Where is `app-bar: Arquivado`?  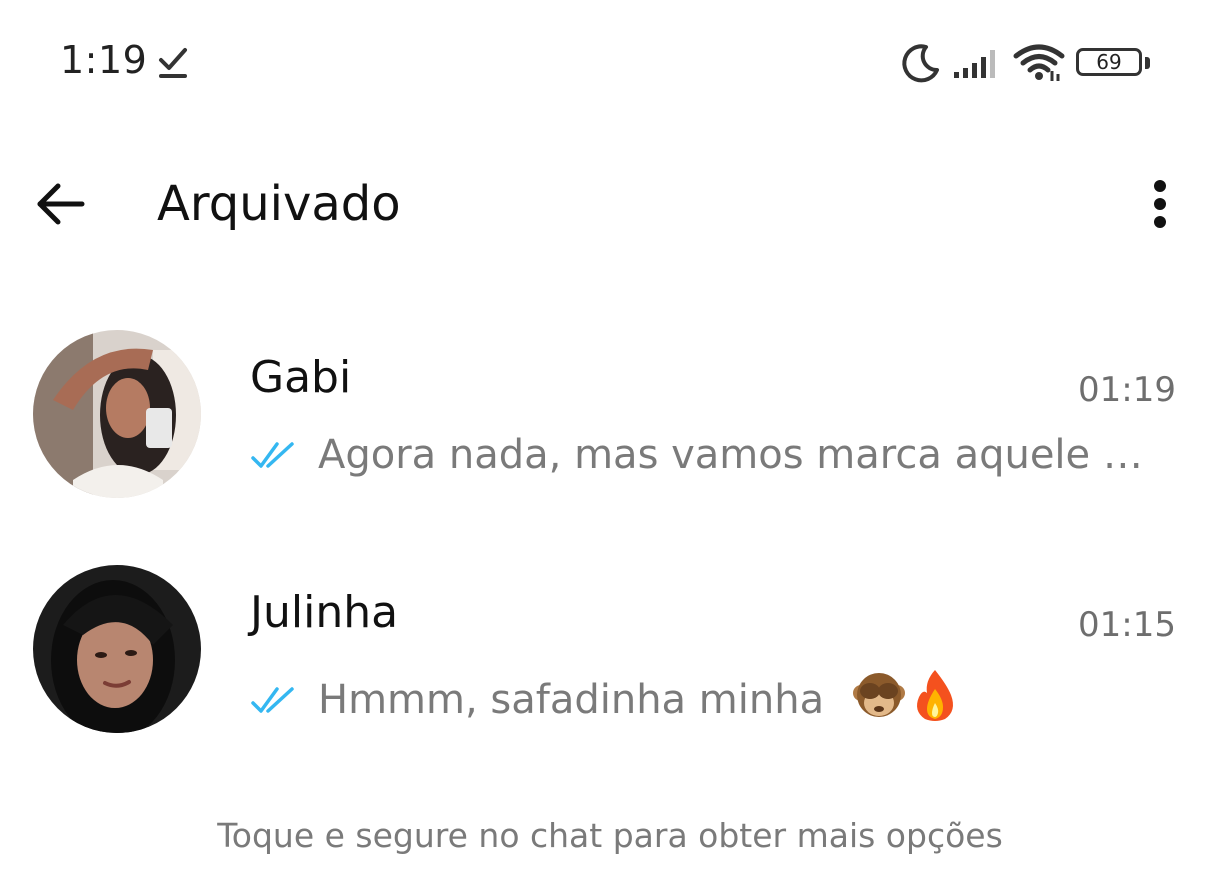
app-bar: Arquivado is located at coordinates (610, 205).